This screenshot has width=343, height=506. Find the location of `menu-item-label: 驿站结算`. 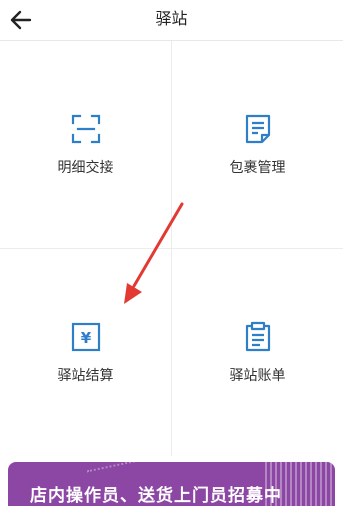

menu-item-label: 驿站结算 is located at coordinates (85, 375).